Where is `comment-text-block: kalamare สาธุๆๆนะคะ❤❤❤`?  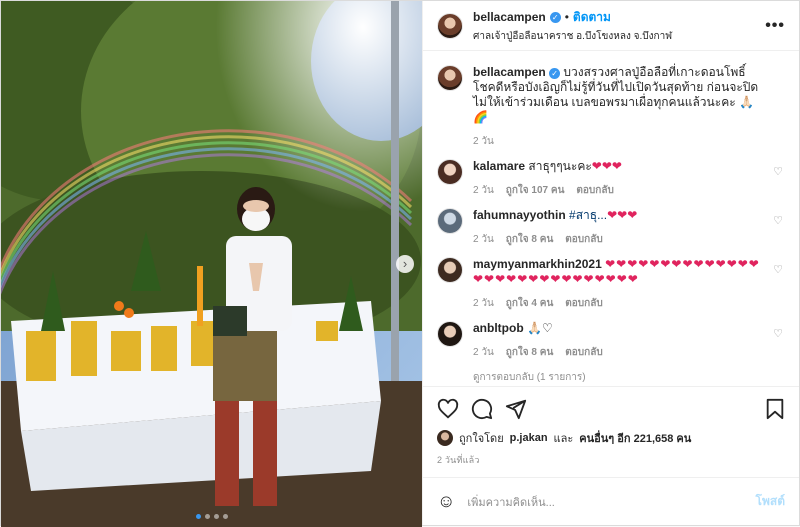 comment-text-block: kalamare สาธุๆๆนะคะ❤❤❤ is located at coordinates (617, 166).